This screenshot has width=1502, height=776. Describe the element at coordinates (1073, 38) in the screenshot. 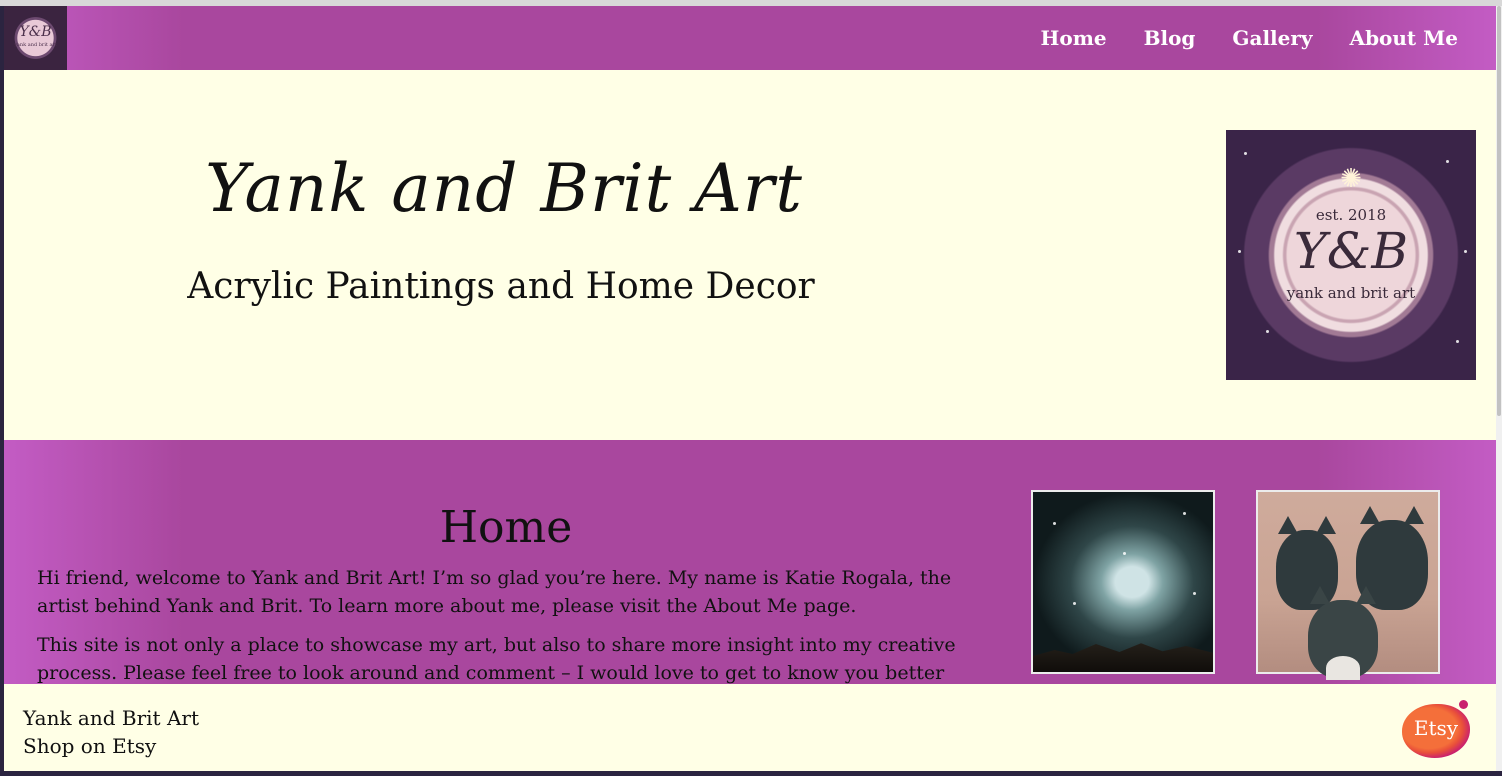

I see `nav-link-home: Home` at that location.